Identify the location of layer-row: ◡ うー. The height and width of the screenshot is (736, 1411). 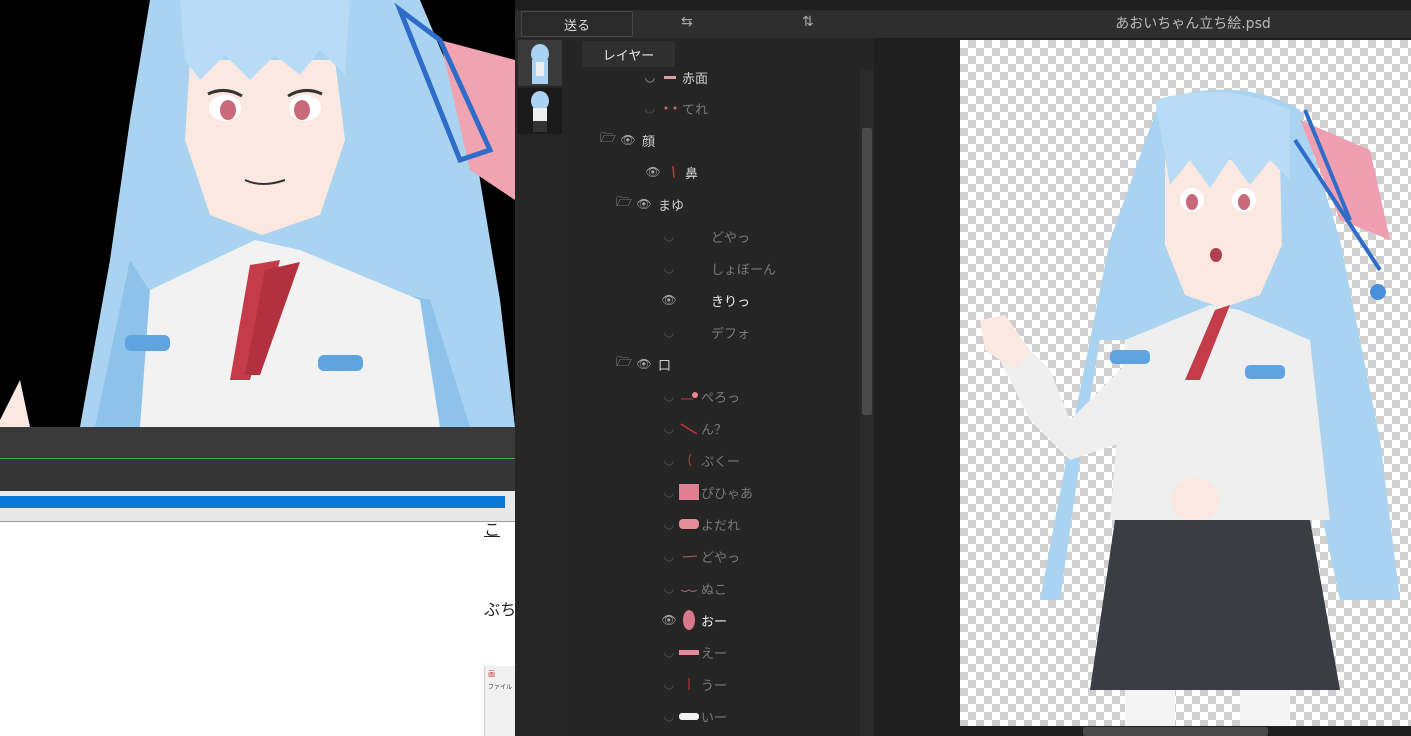
(693, 684).